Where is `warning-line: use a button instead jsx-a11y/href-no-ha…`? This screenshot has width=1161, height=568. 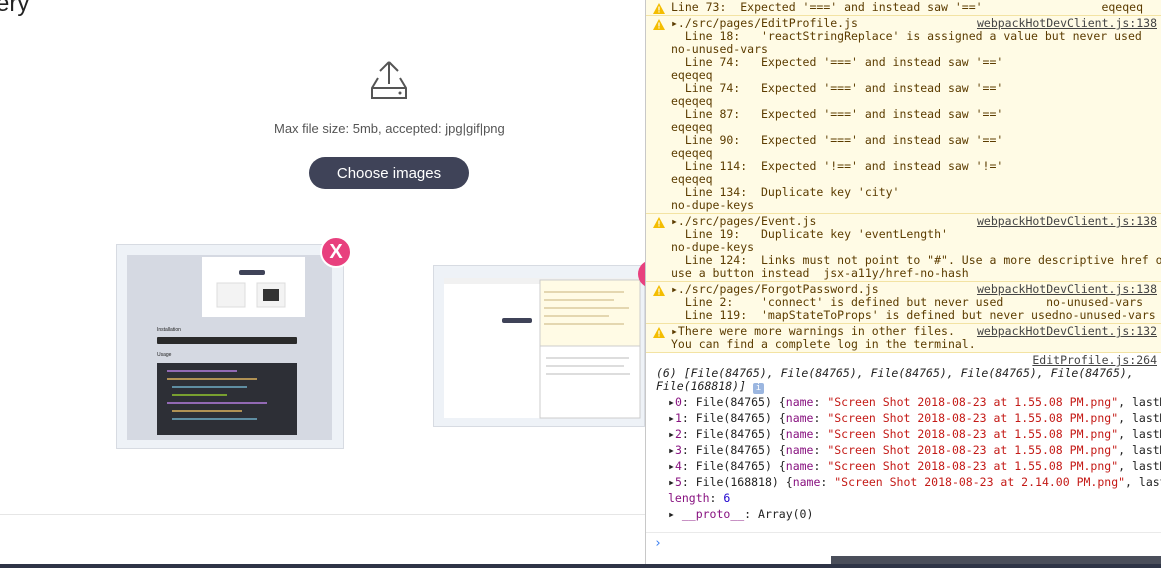
warning-line: use a button instead jsx-a11y/href-no-ha… is located at coordinates (820, 273).